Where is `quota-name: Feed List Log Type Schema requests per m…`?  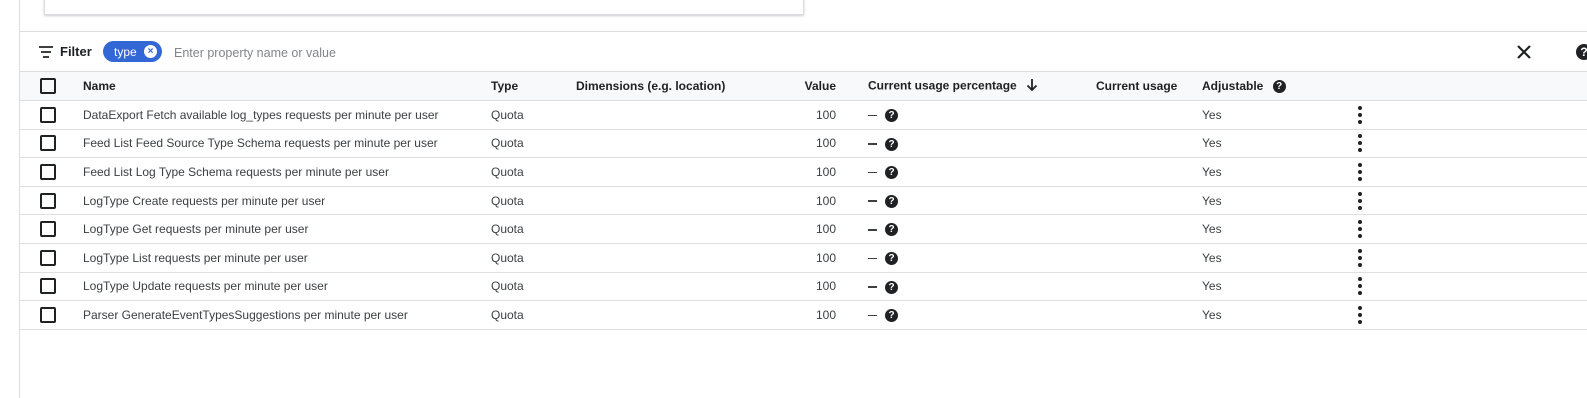 quota-name: Feed List Log Type Schema requests per m… is located at coordinates (287, 172).